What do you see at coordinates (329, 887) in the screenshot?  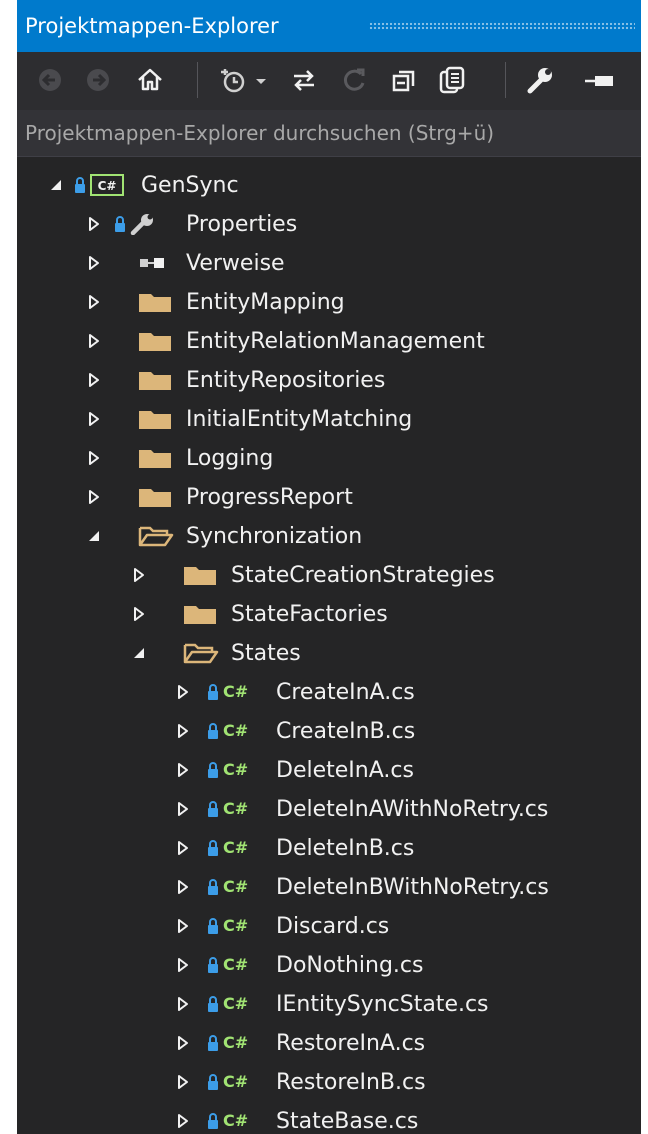 I see `tree-item-deleteinbwithnoretry-cs: C# DeleteInBWithNoRetry.cs` at bounding box center [329, 887].